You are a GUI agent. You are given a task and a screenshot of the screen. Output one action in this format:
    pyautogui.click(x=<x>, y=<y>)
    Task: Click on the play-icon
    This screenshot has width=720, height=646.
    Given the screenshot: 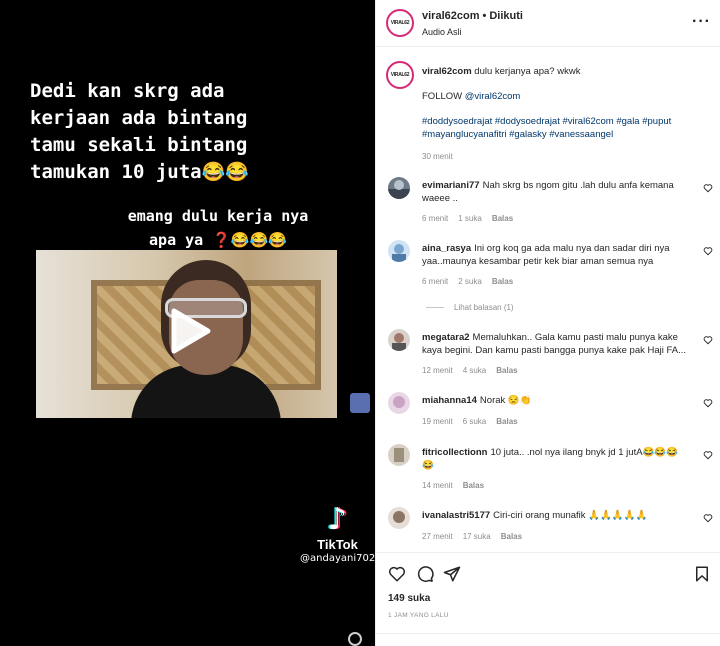 What is the action you would take?
    pyautogui.click(x=190, y=331)
    